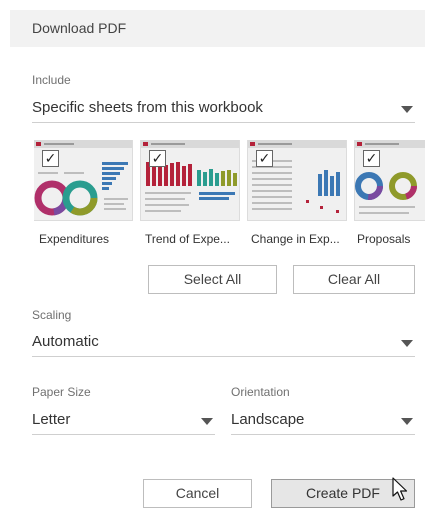 The width and height of the screenshot is (425, 519). What do you see at coordinates (223, 344) in the screenshot?
I see `scaling-select: Automatic` at bounding box center [223, 344].